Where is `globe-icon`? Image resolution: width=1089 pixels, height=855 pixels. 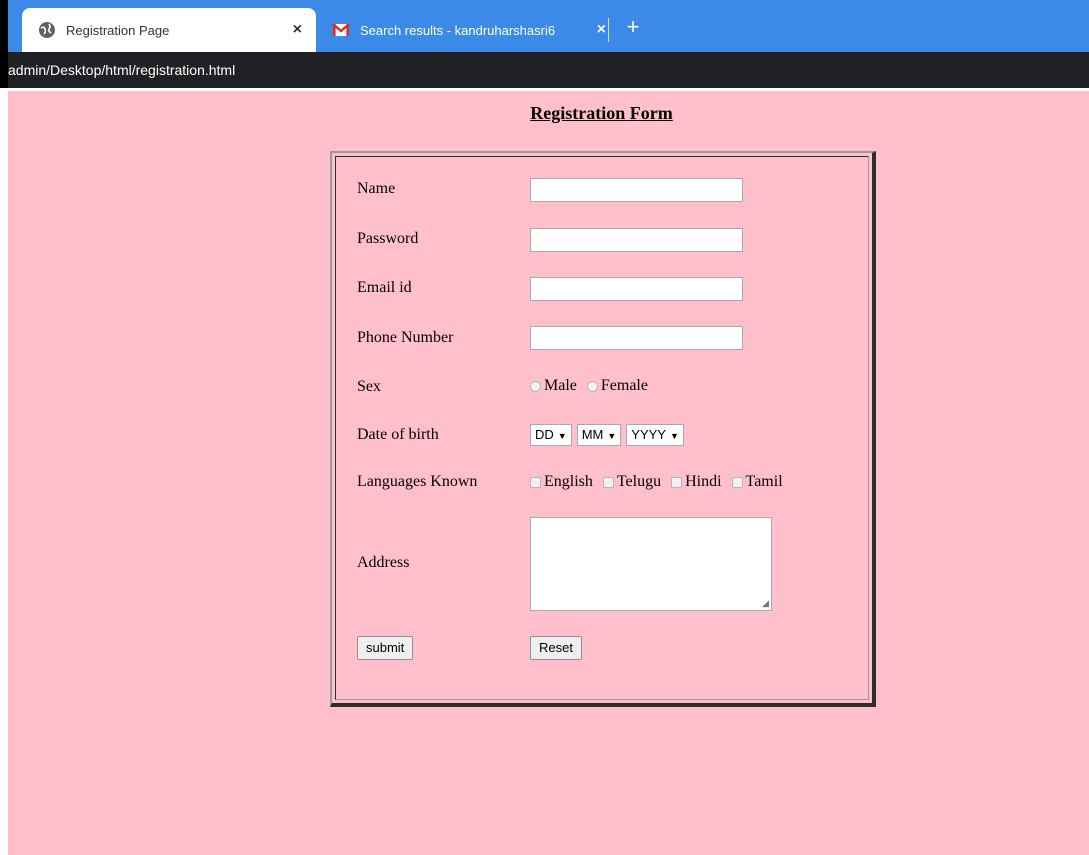
globe-icon is located at coordinates (47, 30).